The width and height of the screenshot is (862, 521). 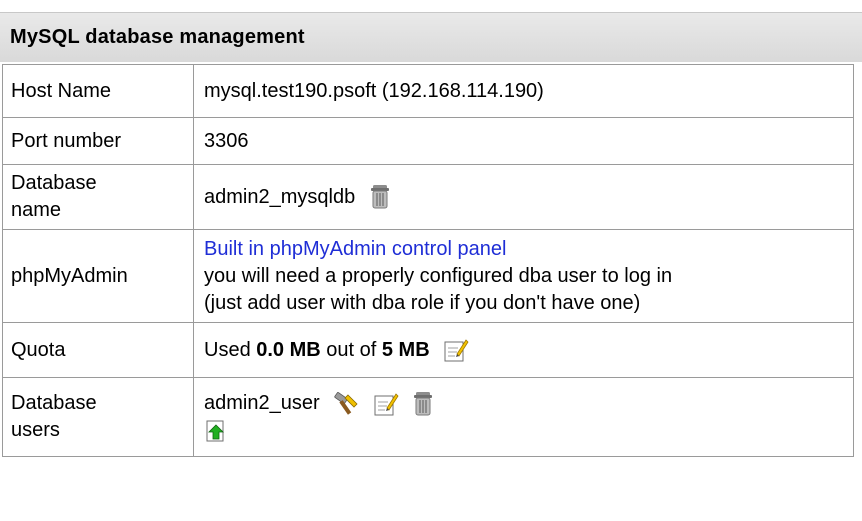 I want to click on database-name-label: Database name, so click(x=98, y=197).